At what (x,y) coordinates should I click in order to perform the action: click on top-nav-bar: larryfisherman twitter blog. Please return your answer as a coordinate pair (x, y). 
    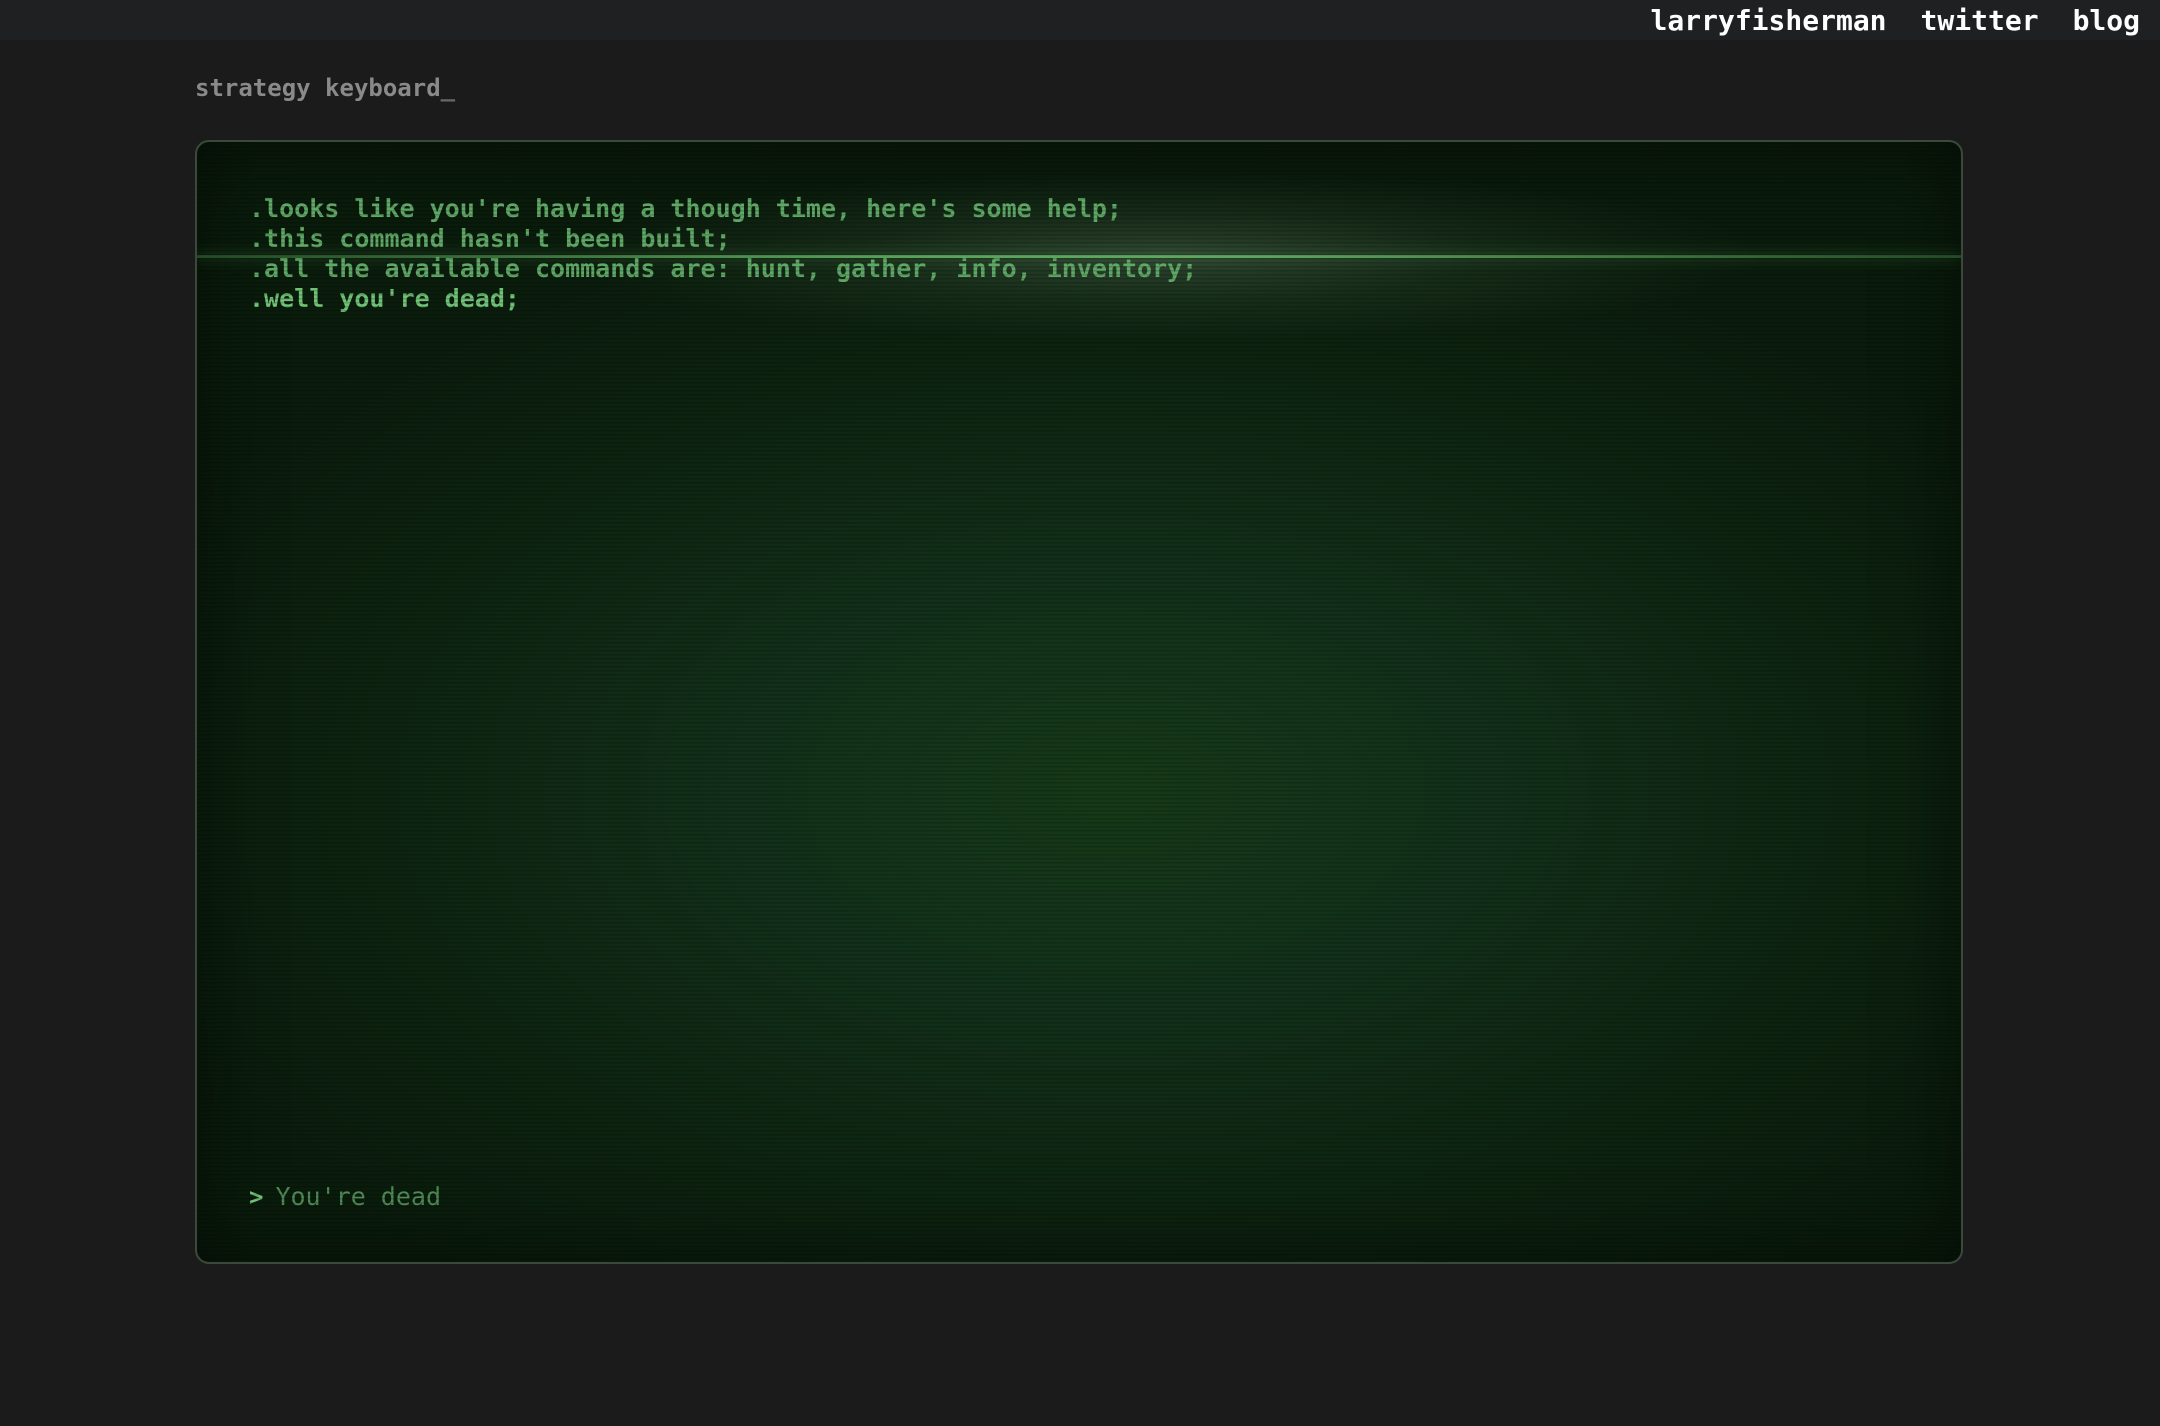
    Looking at the image, I should click on (1080, 20).